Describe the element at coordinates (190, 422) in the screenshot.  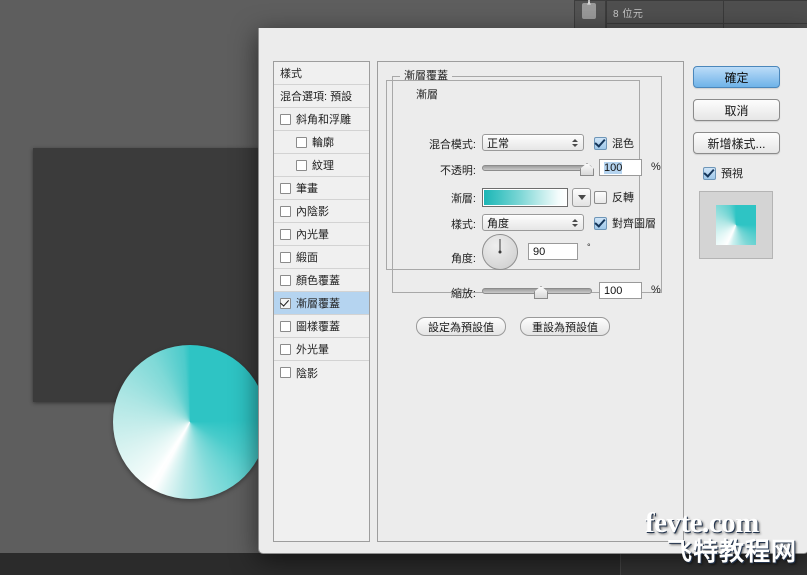
I see `gradient-circle-shape` at that location.